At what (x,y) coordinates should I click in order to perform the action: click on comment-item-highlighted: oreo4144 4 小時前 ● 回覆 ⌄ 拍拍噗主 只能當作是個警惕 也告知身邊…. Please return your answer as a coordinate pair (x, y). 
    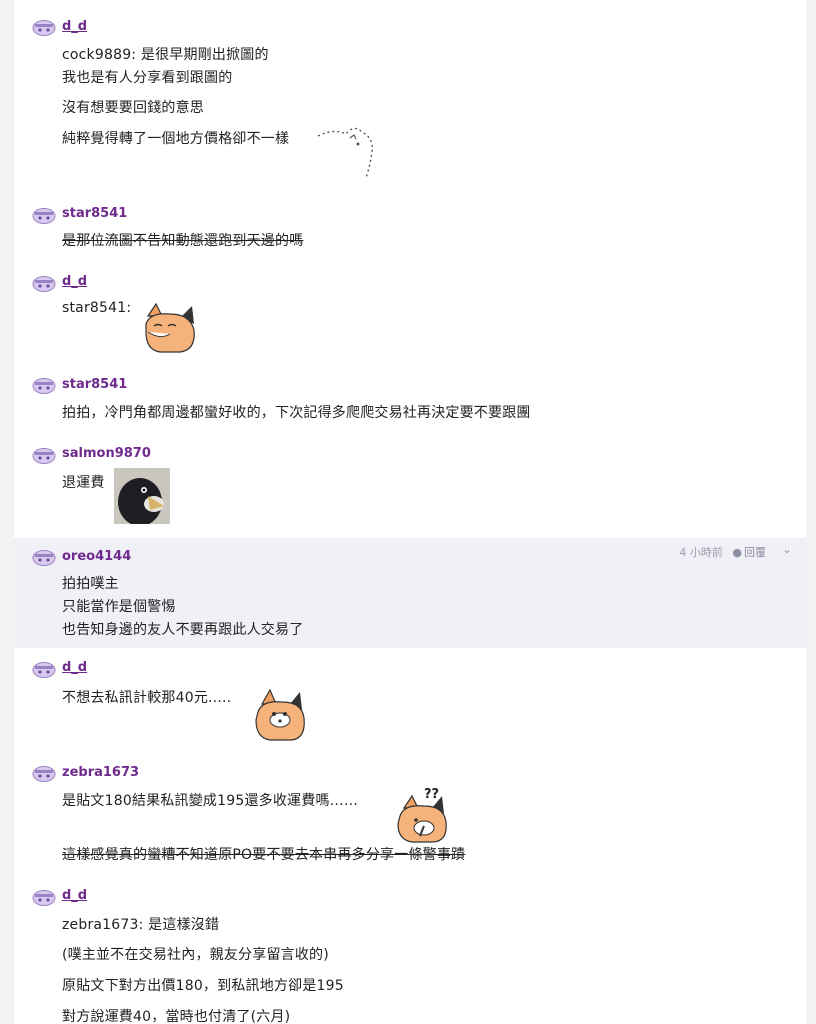
    Looking at the image, I should click on (410, 593).